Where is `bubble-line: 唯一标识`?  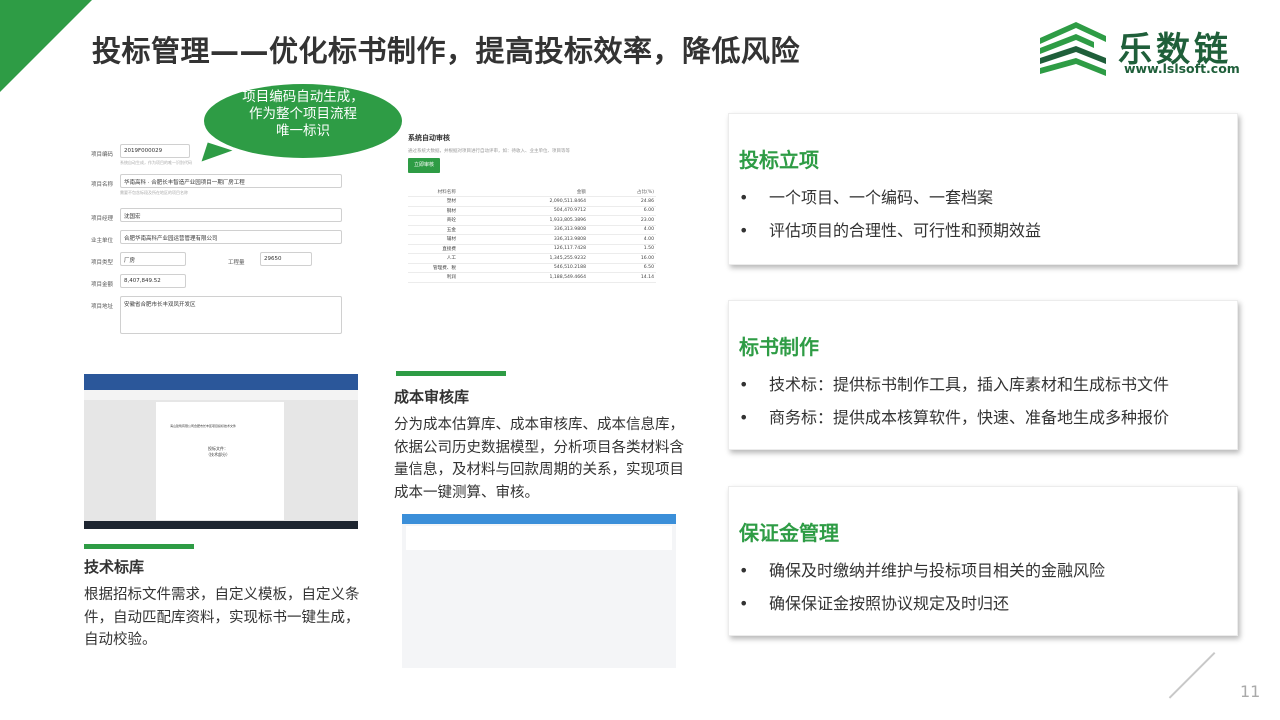
bubble-line: 唯一标识 is located at coordinates (303, 131).